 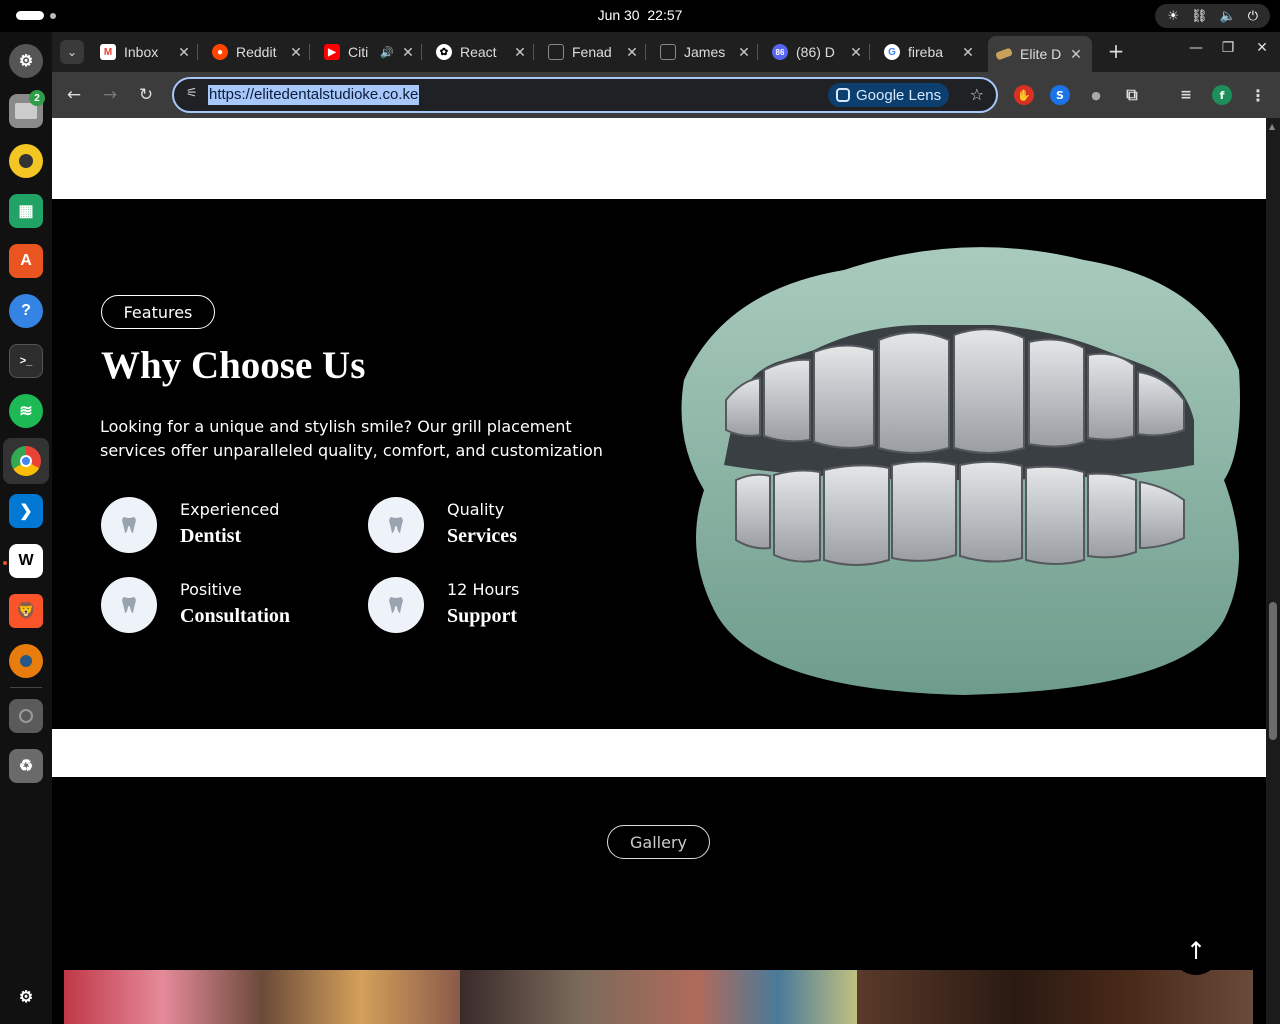 I want to click on white-section-divider, so click(x=659, y=753).